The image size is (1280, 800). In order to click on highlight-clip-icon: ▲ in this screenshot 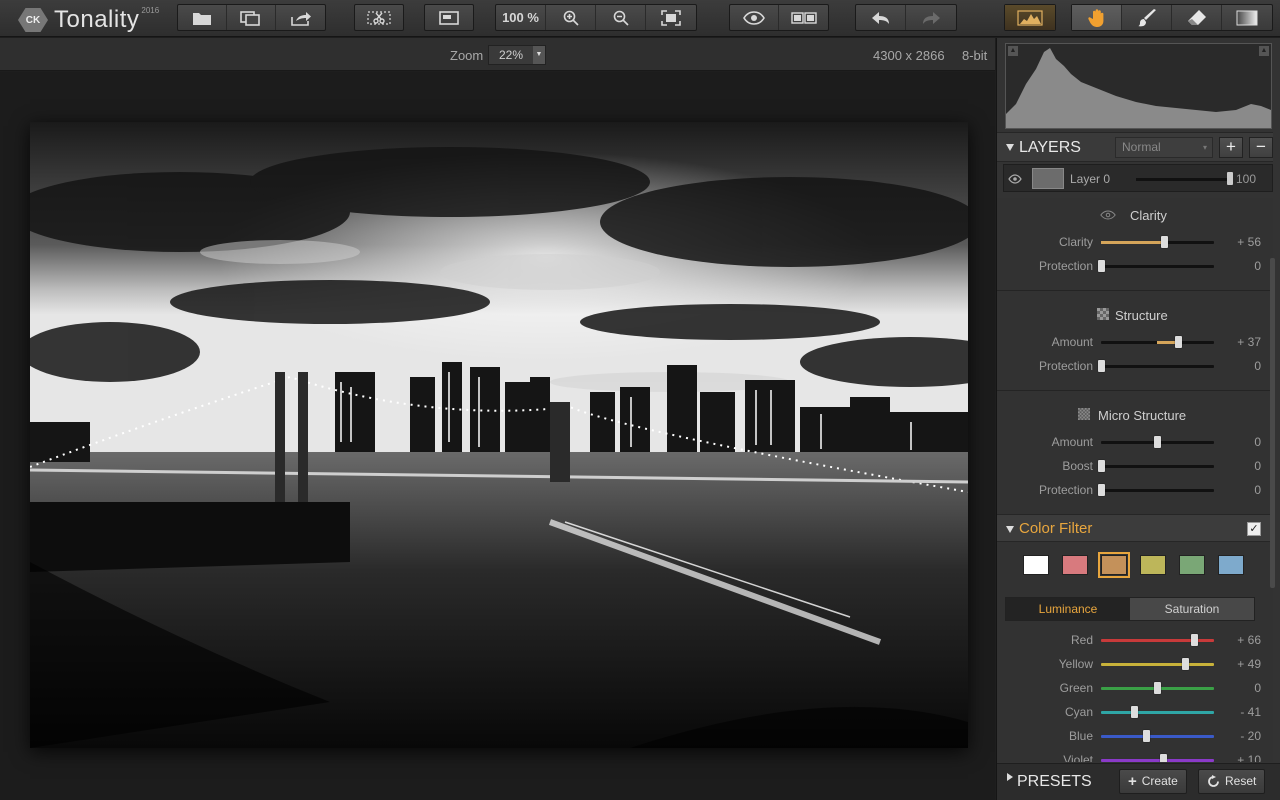, I will do `click(1264, 51)`.